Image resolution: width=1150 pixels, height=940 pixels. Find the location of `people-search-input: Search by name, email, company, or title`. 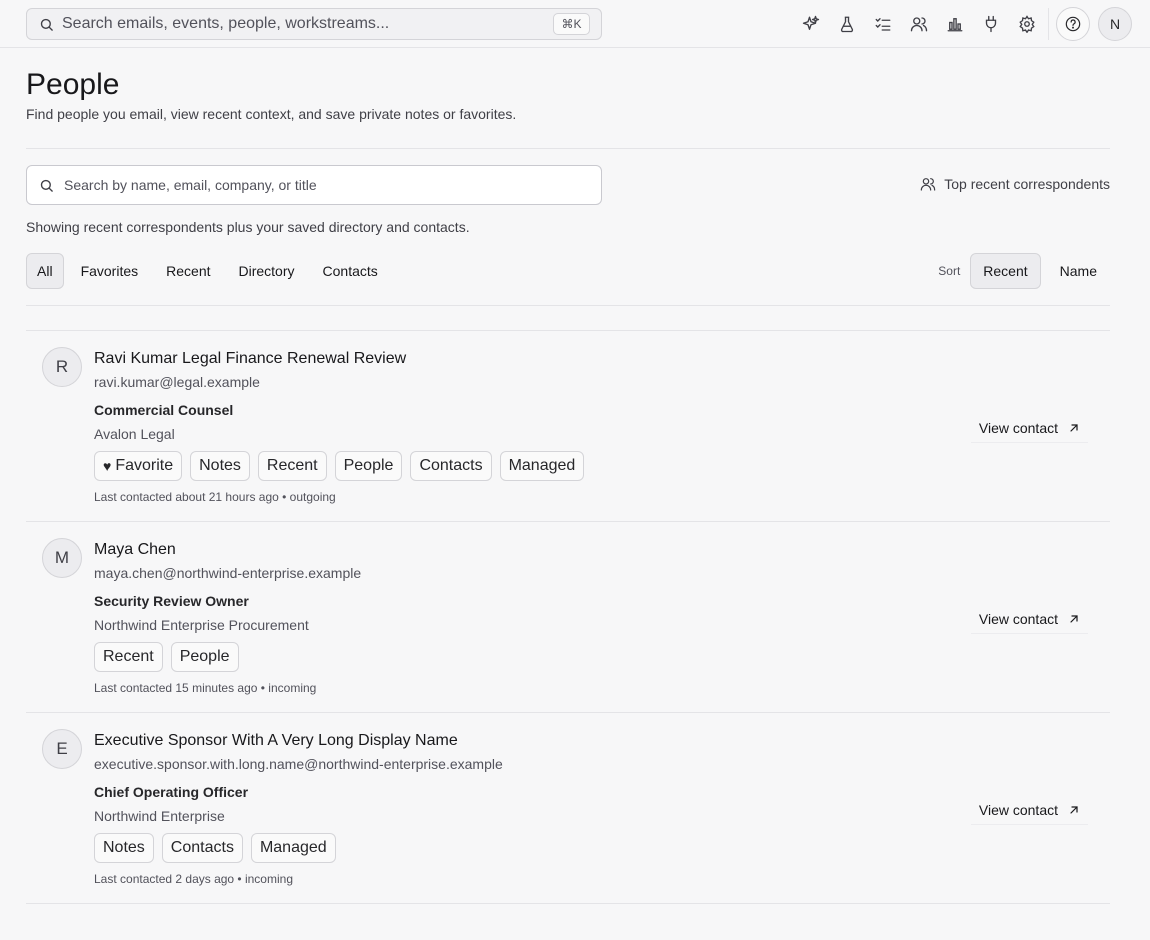

people-search-input: Search by name, email, company, or title is located at coordinates (314, 185).